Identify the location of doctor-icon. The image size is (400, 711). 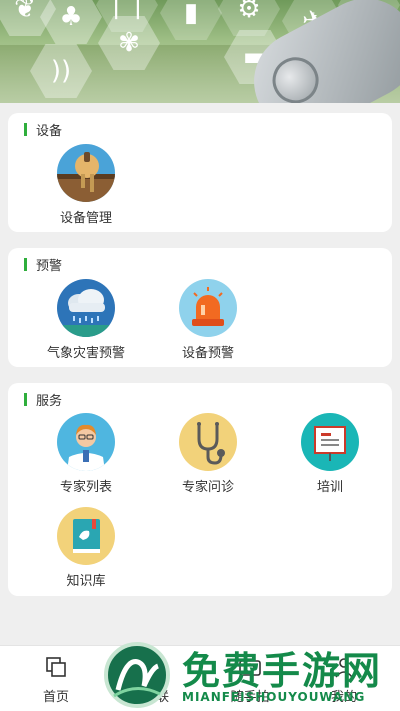
(86, 442).